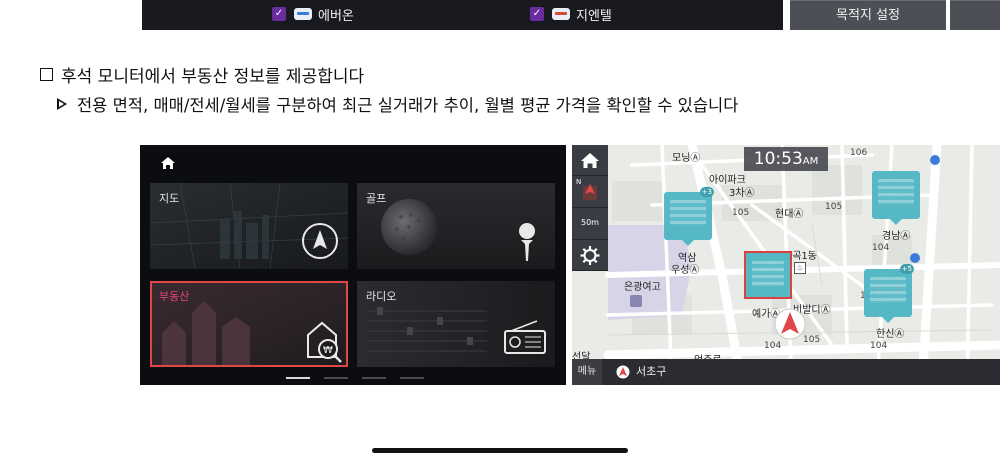  Describe the element at coordinates (789, 214) in the screenshot. I see `map-label: 현대Ⓐ` at that location.